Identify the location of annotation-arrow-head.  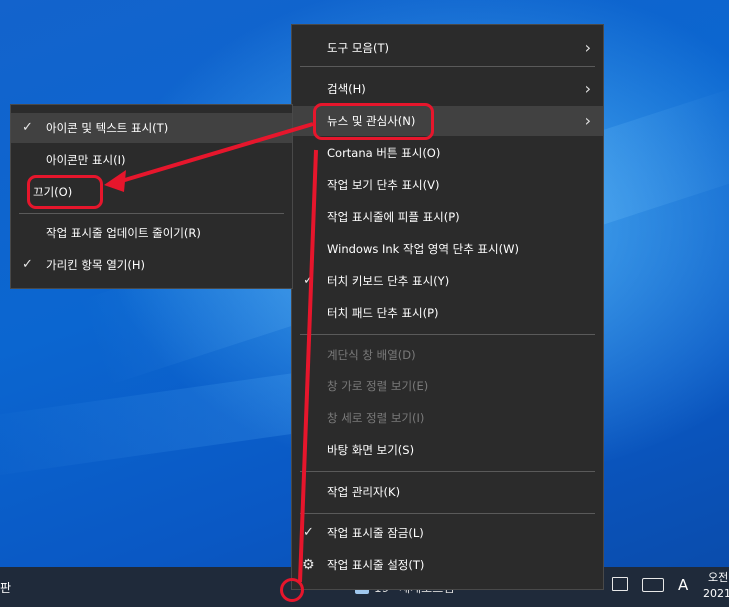
(115, 181).